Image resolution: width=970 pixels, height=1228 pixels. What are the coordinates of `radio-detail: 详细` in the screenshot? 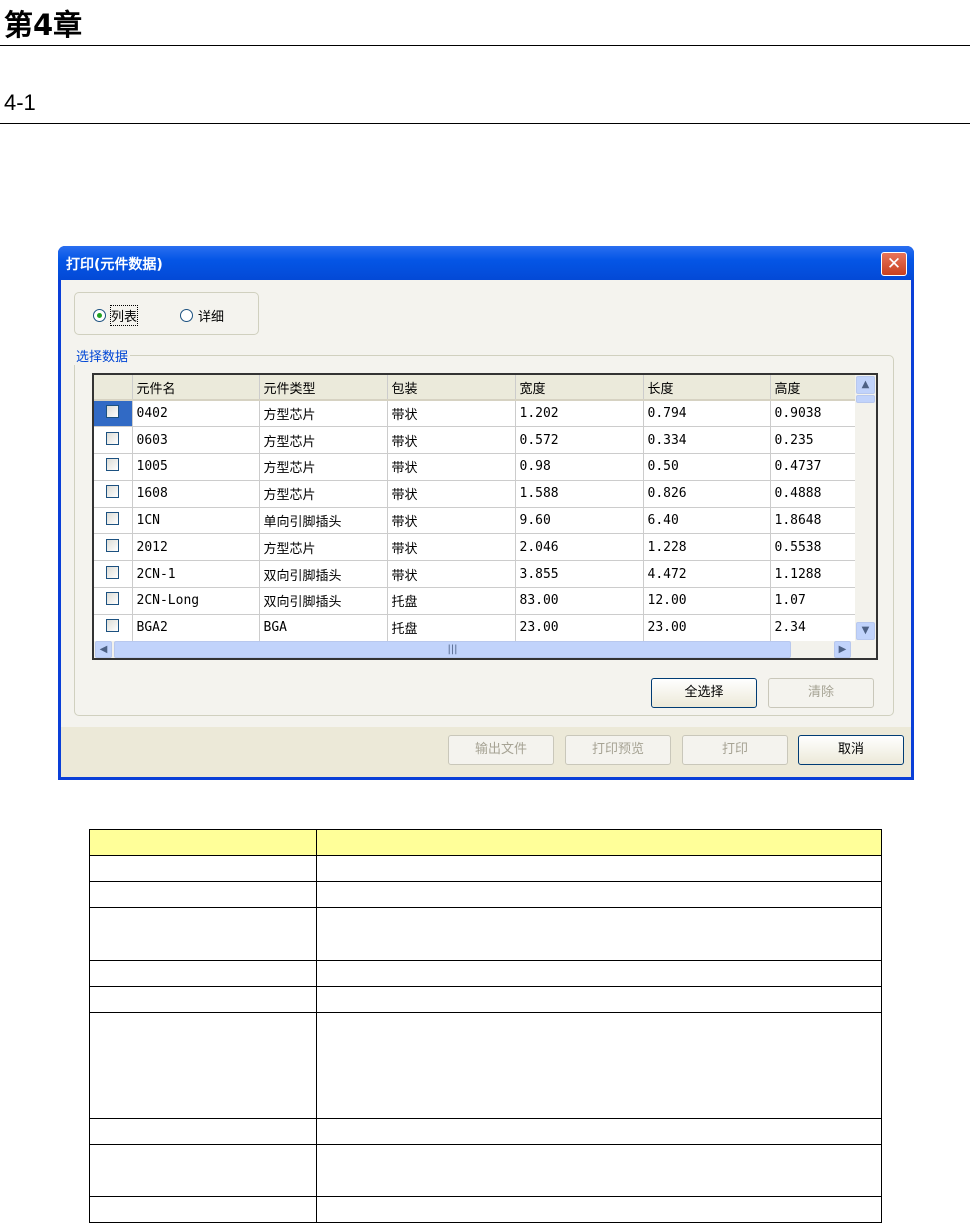 It's located at (202, 315).